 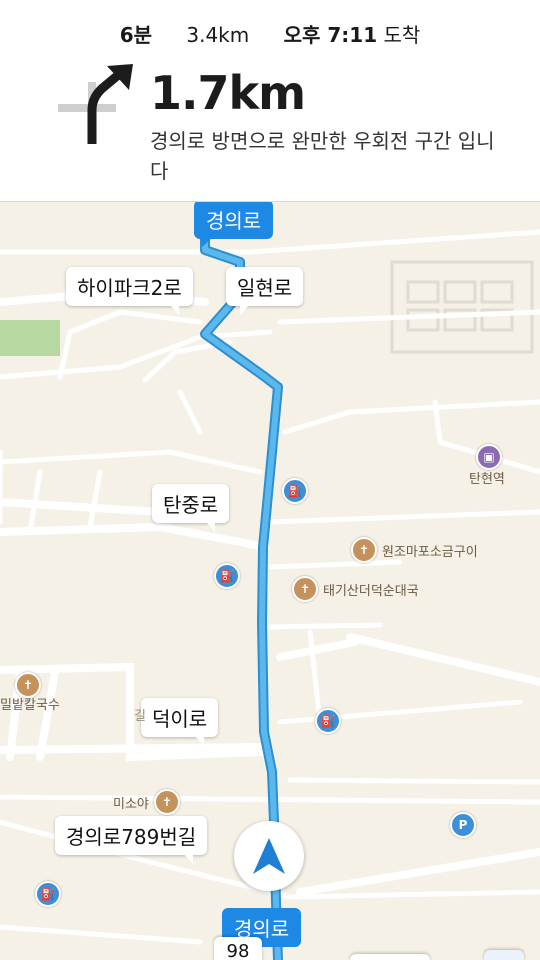 I want to click on poi-taegisan: ✝ 태기산더덕순대국, so click(x=355, y=589).